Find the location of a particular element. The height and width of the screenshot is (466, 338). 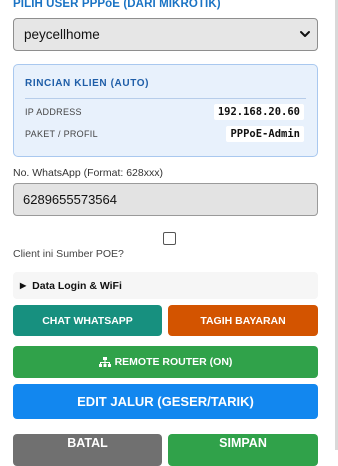

batal-button: BATAL is located at coordinates (87, 450).